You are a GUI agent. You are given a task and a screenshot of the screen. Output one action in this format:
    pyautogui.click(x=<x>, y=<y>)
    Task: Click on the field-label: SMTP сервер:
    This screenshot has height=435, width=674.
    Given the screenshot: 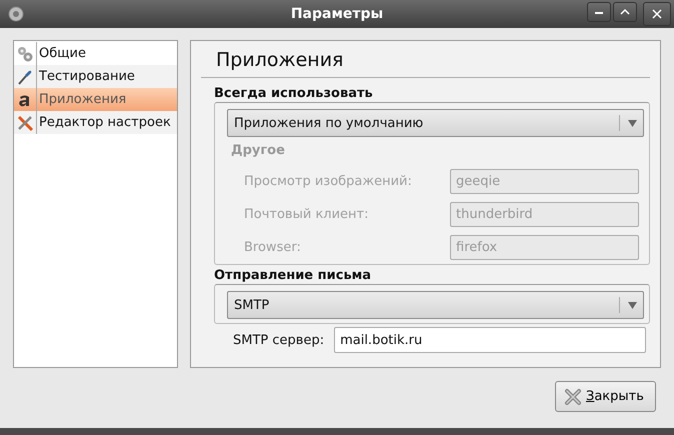 What is the action you would take?
    pyautogui.click(x=279, y=340)
    